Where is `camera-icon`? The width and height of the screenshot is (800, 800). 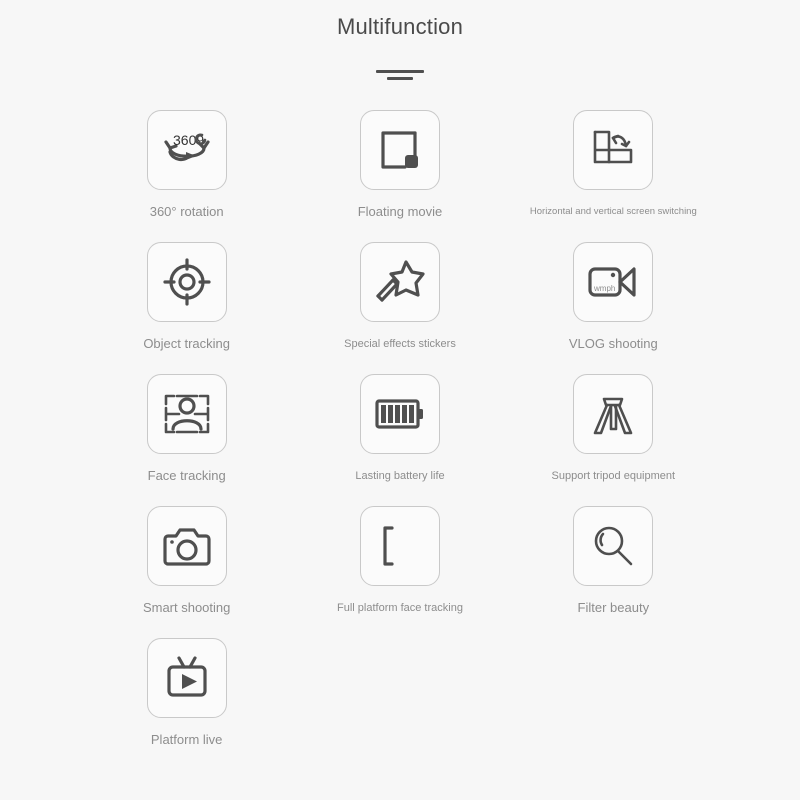 camera-icon is located at coordinates (186, 546).